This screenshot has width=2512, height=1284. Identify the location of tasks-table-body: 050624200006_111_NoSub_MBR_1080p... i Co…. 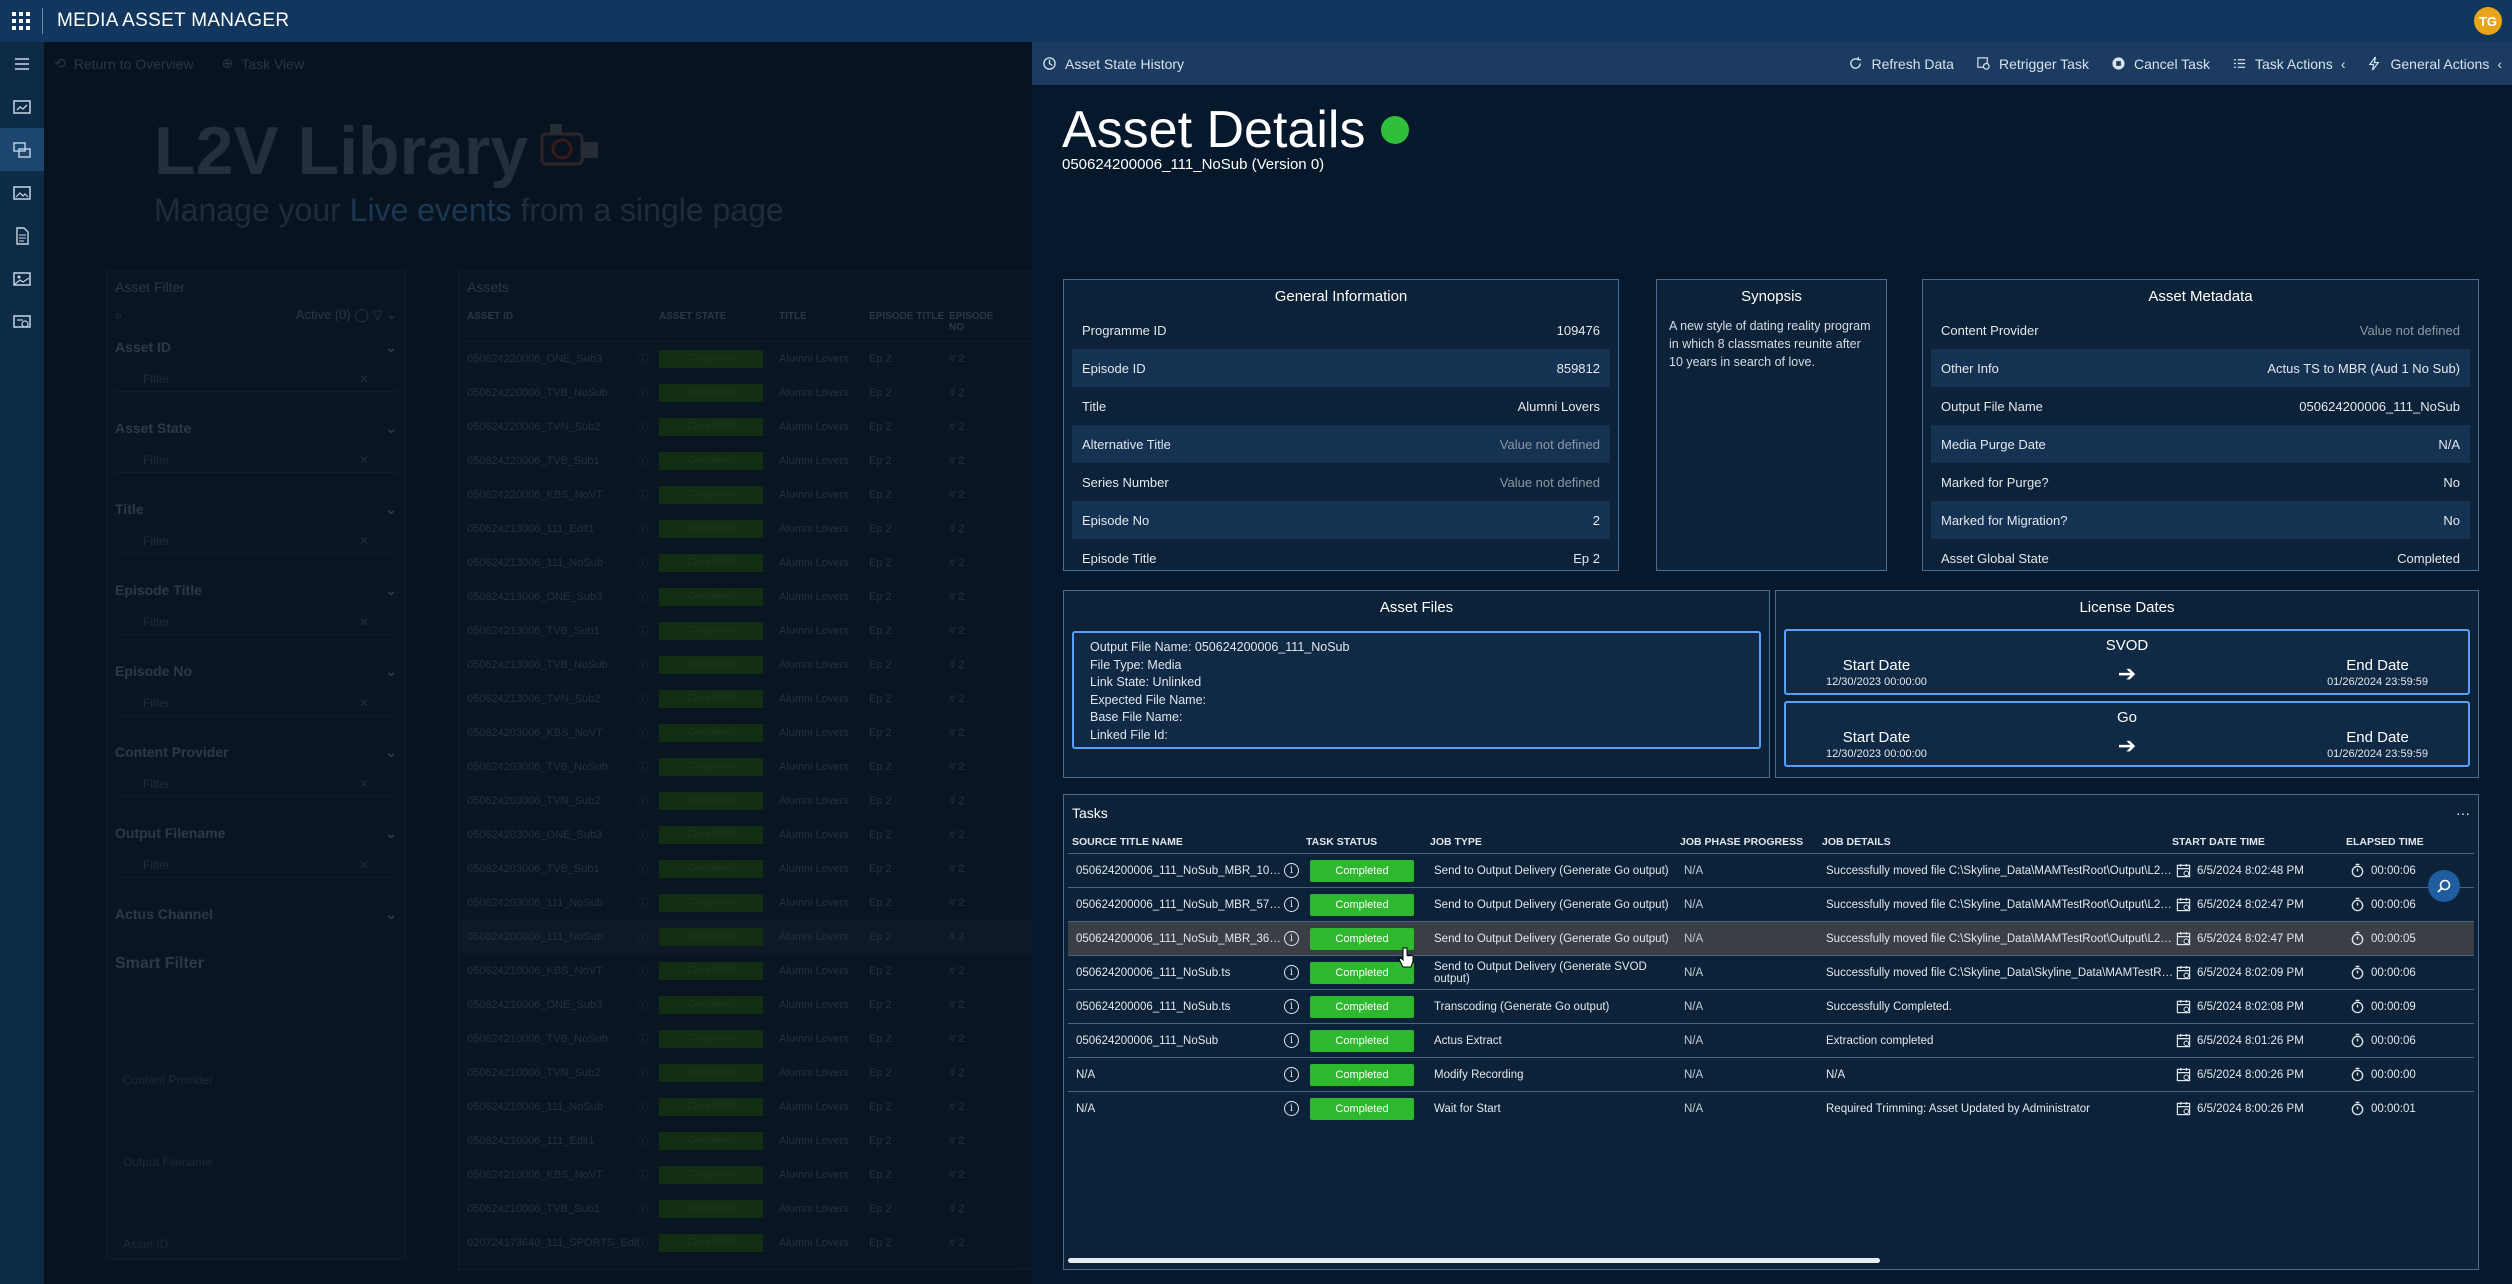
(1771, 989).